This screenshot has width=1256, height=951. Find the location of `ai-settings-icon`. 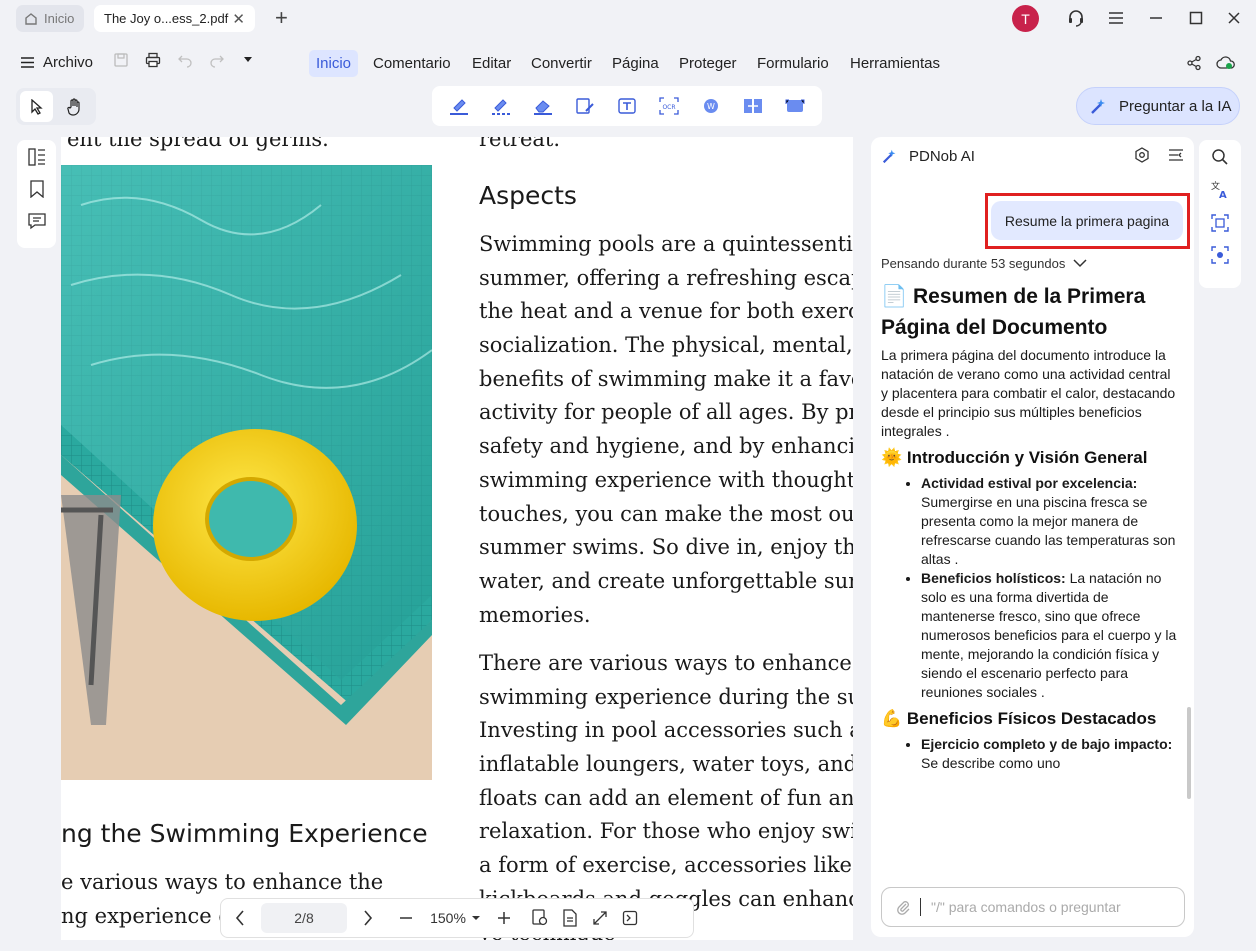

ai-settings-icon is located at coordinates (1142, 155).